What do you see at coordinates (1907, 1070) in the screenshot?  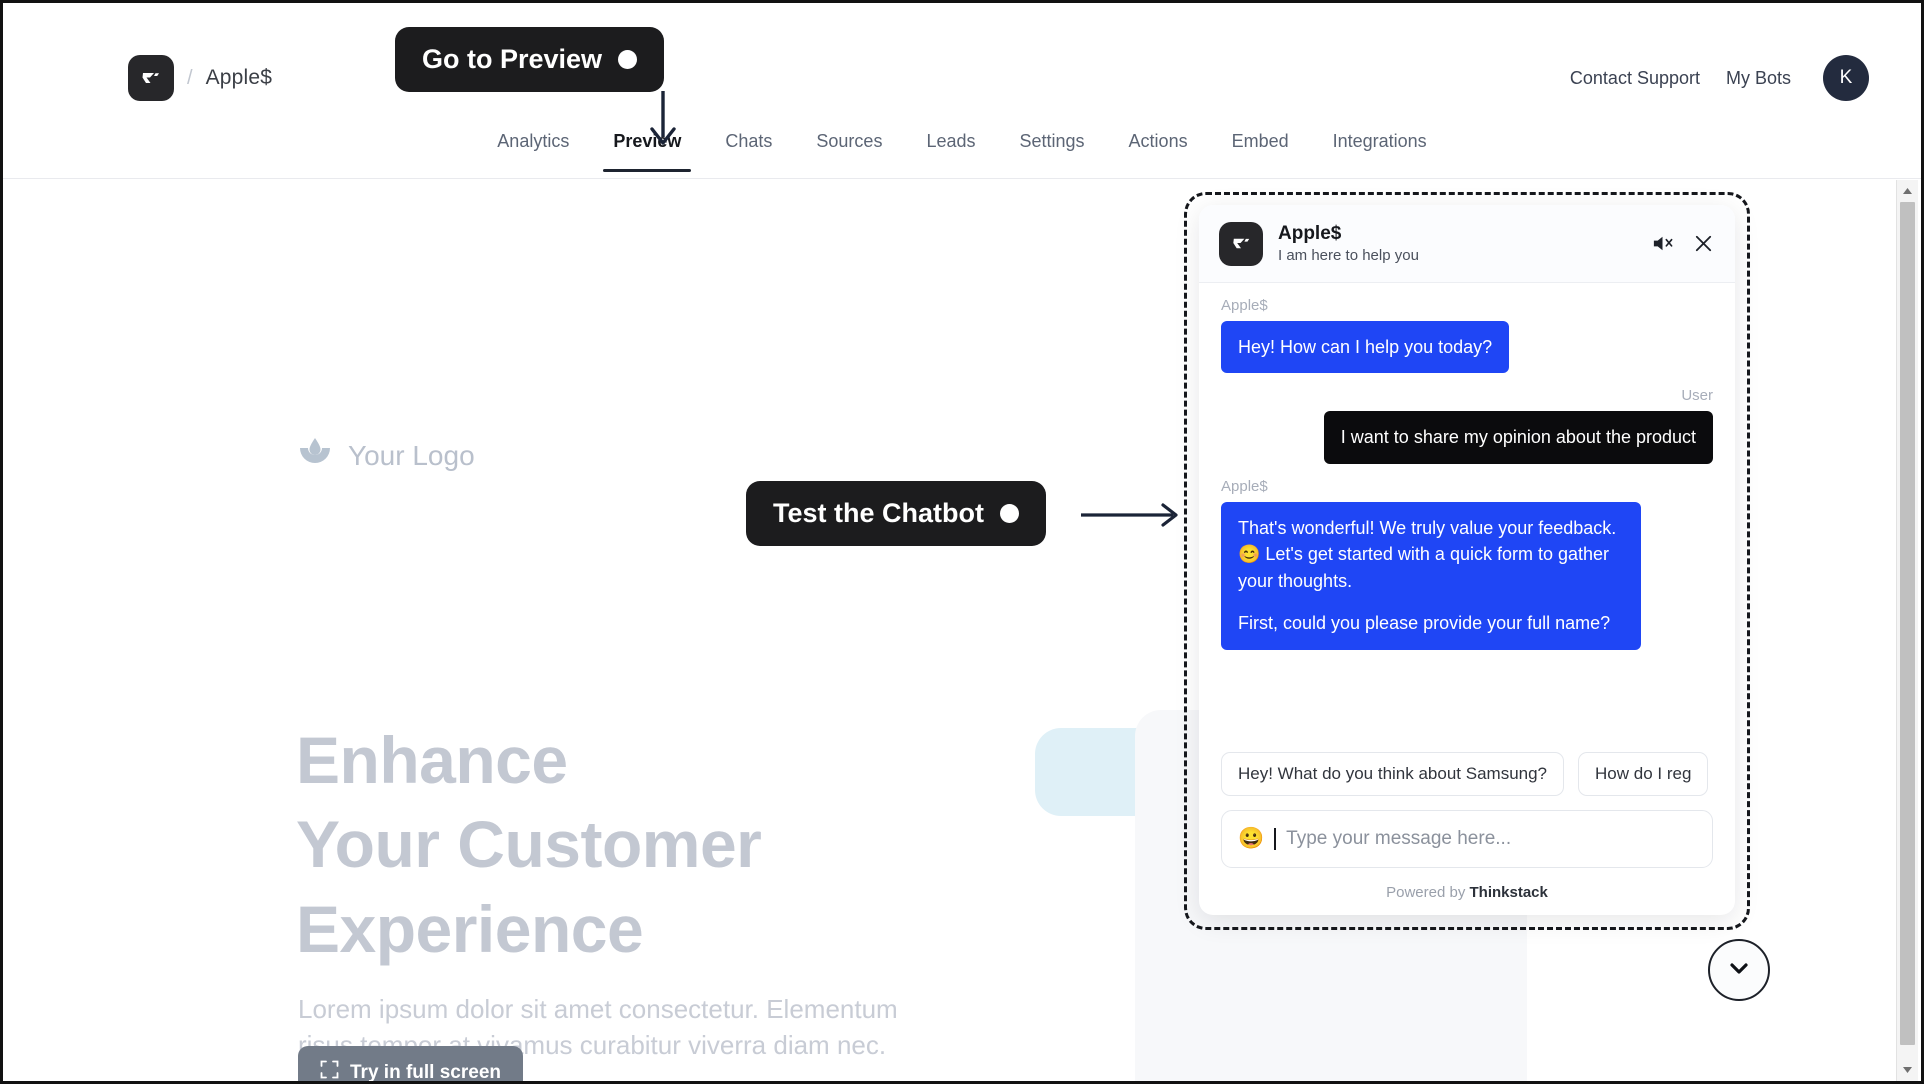 I see `caret-down-icon` at bounding box center [1907, 1070].